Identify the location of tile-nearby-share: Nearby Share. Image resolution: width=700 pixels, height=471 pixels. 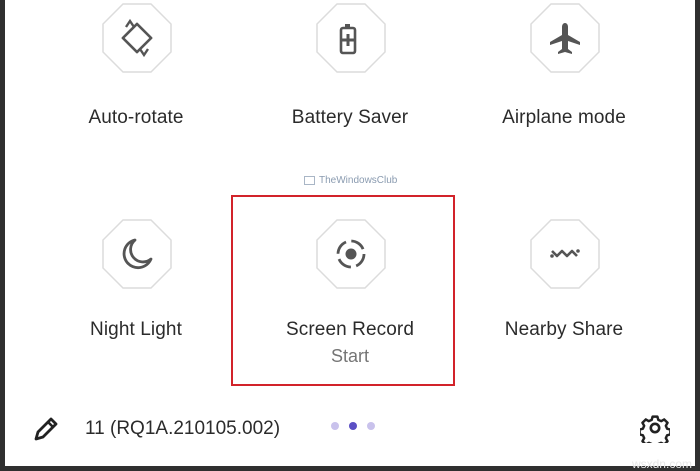
(564, 279).